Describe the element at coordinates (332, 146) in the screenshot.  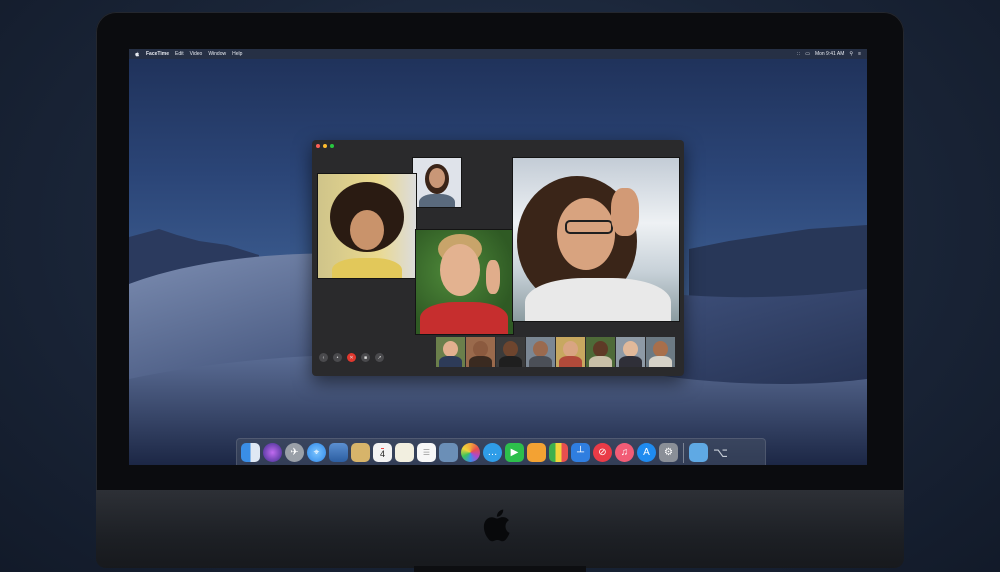
I see `zoom-button` at that location.